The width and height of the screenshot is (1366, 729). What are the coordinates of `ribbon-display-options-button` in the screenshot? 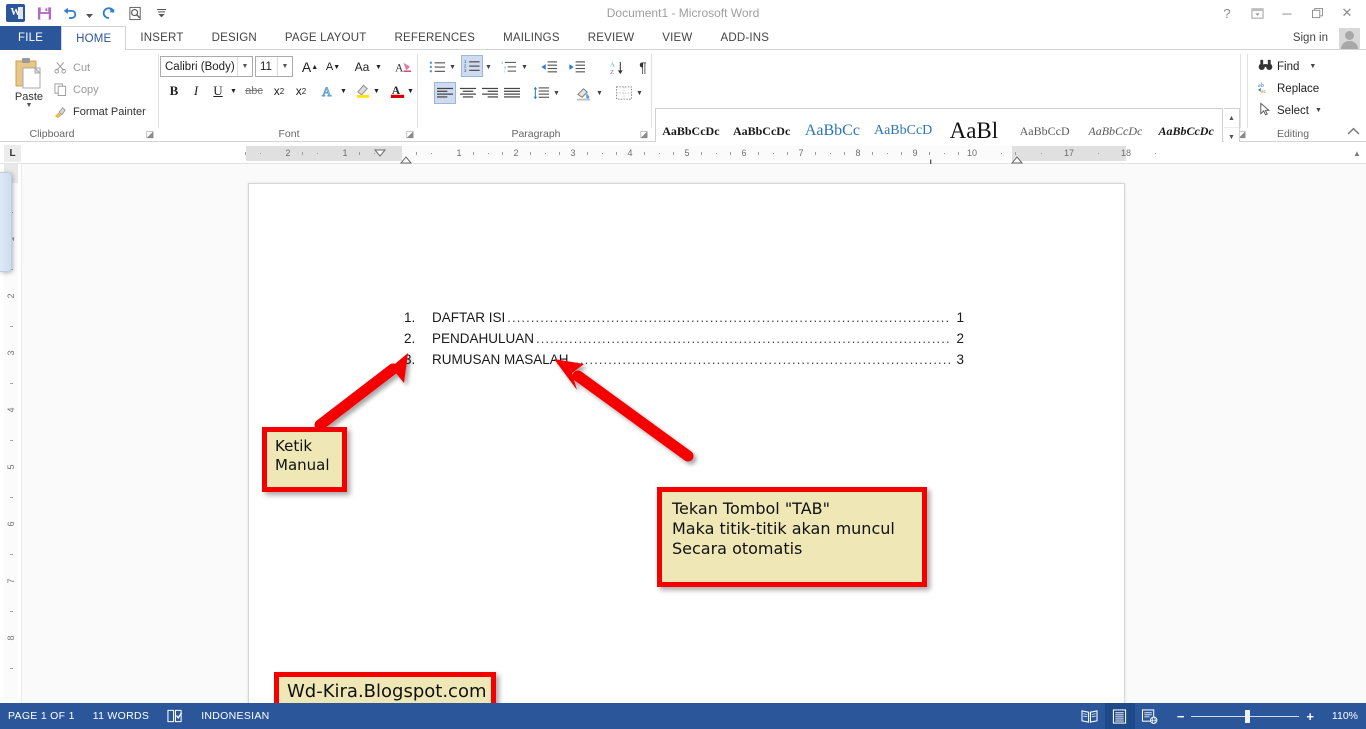 It's located at (1257, 13).